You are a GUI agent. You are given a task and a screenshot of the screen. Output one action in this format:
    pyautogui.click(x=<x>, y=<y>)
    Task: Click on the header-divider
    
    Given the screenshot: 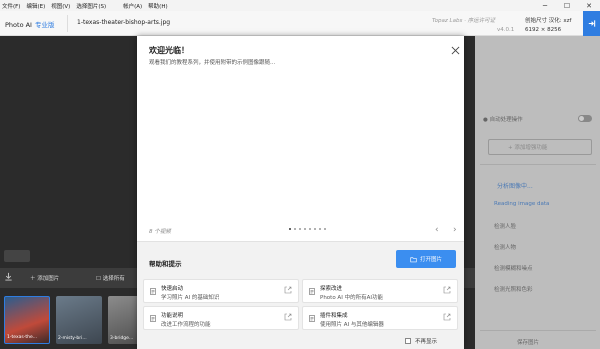 What is the action you would take?
    pyautogui.click(x=67, y=23)
    